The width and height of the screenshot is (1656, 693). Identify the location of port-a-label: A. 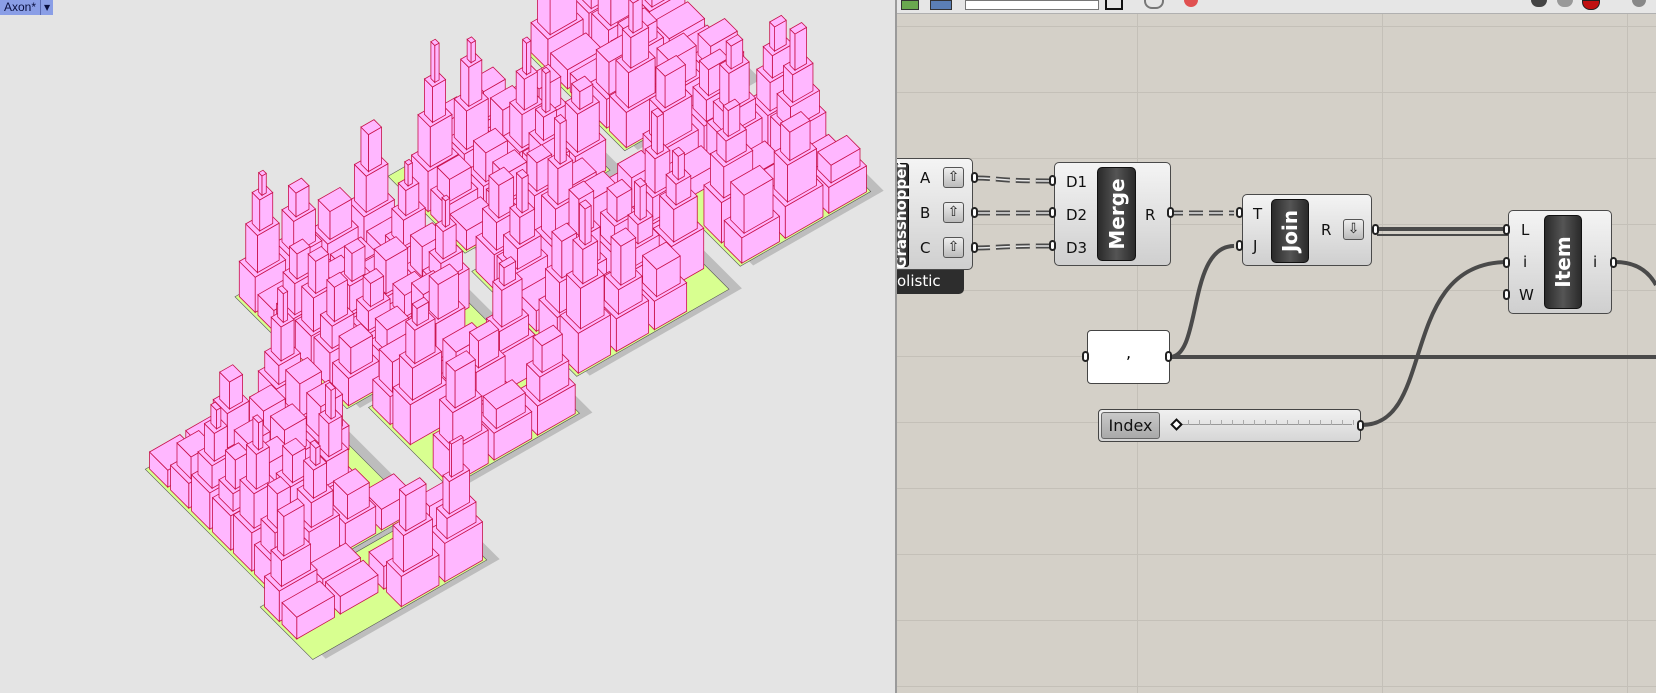
(925, 178).